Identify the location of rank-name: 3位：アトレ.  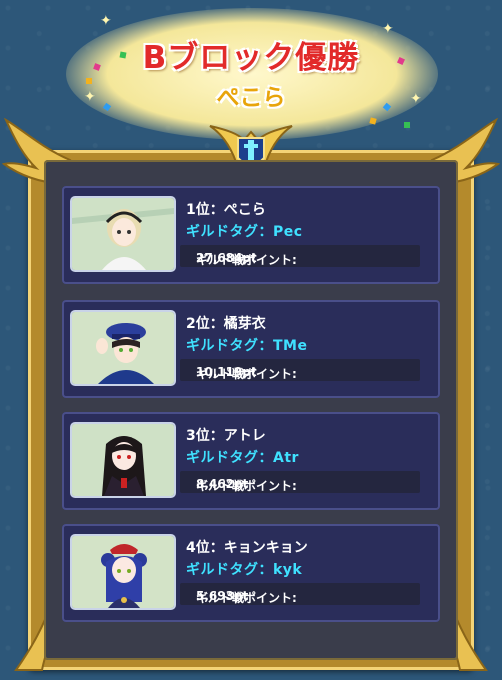
(226, 436).